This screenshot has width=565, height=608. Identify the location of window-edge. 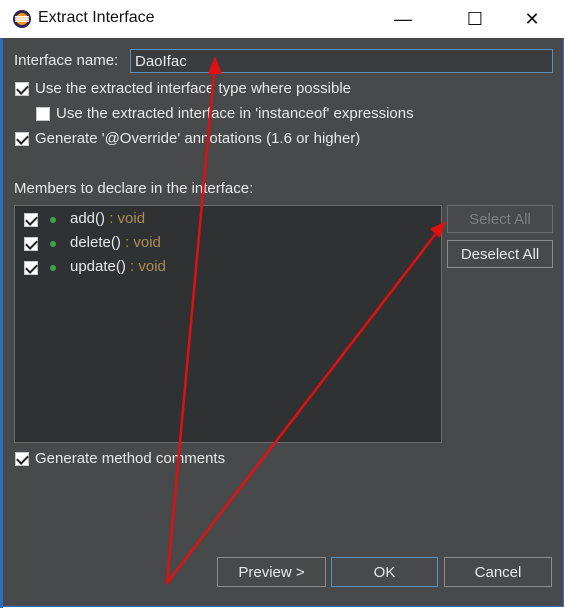
(1, 323).